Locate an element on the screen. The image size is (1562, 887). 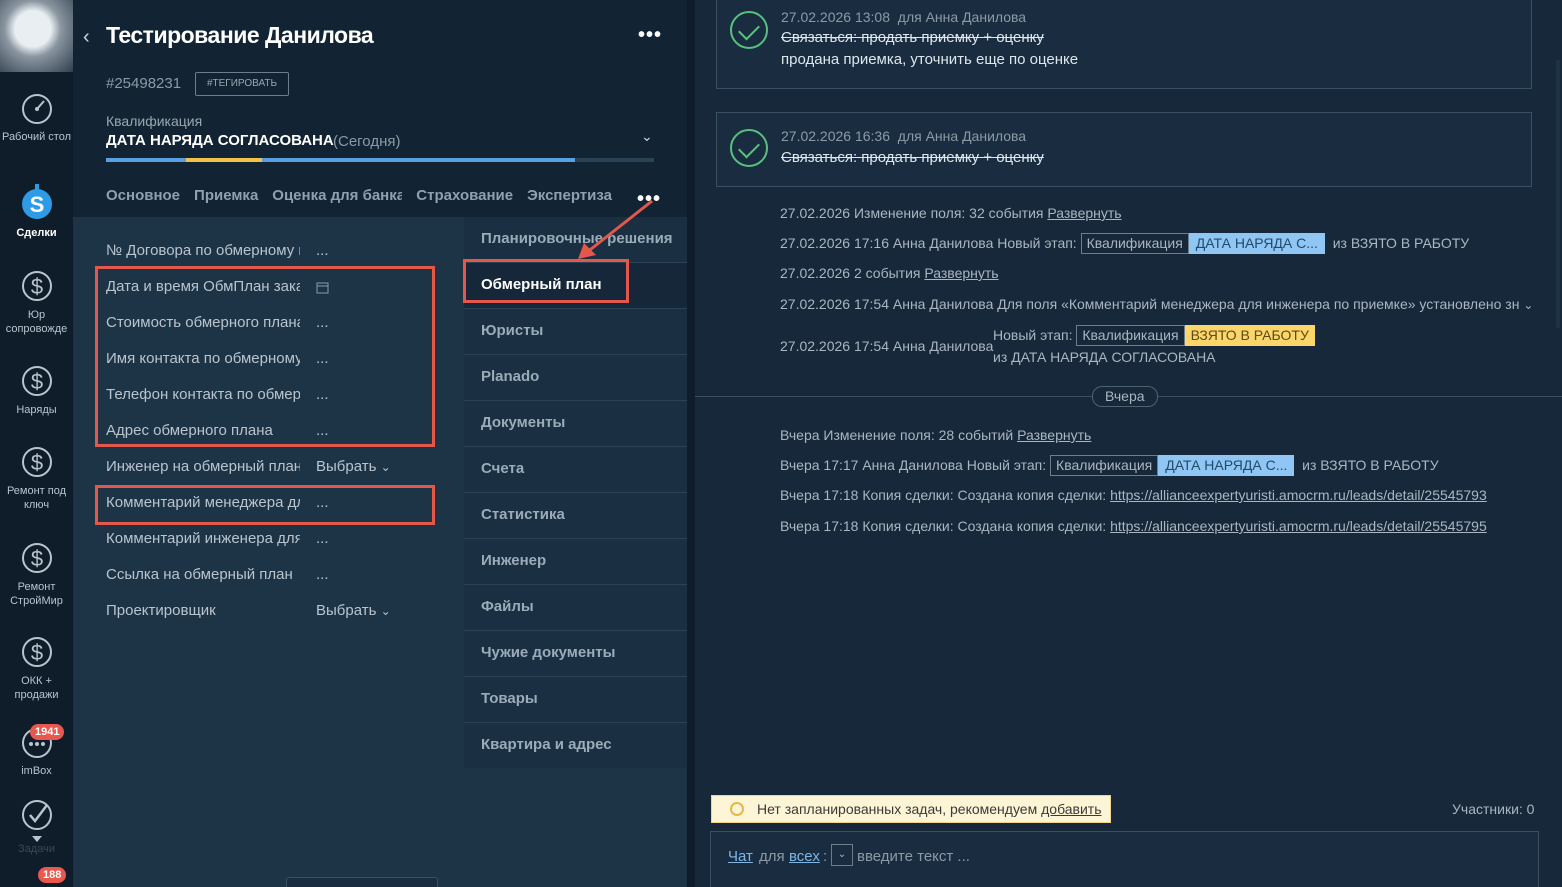
nav-label: Рабочий стол is located at coordinates (36, 137).